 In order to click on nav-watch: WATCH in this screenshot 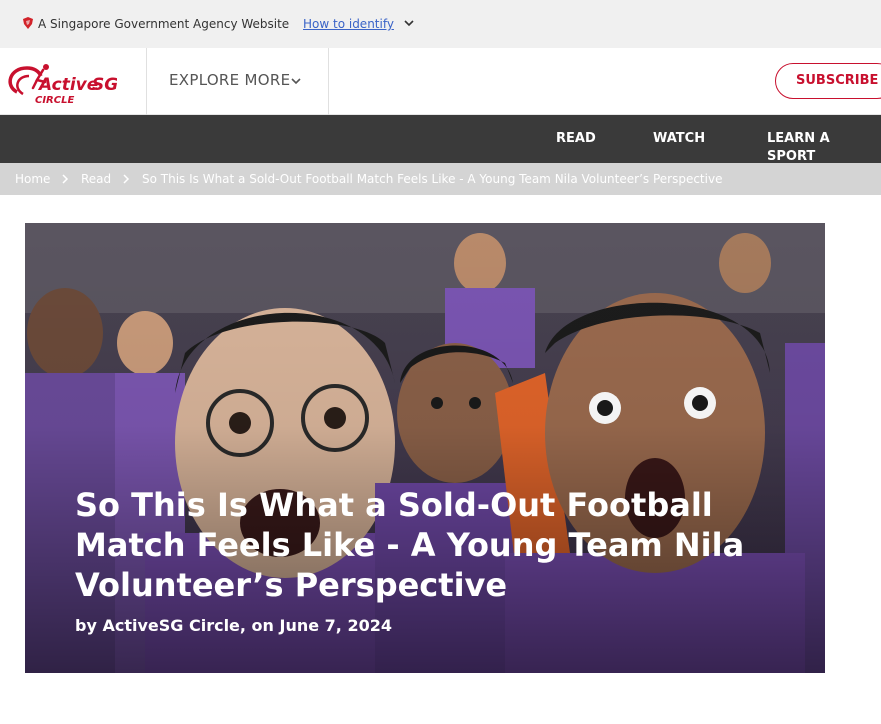, I will do `click(679, 139)`.